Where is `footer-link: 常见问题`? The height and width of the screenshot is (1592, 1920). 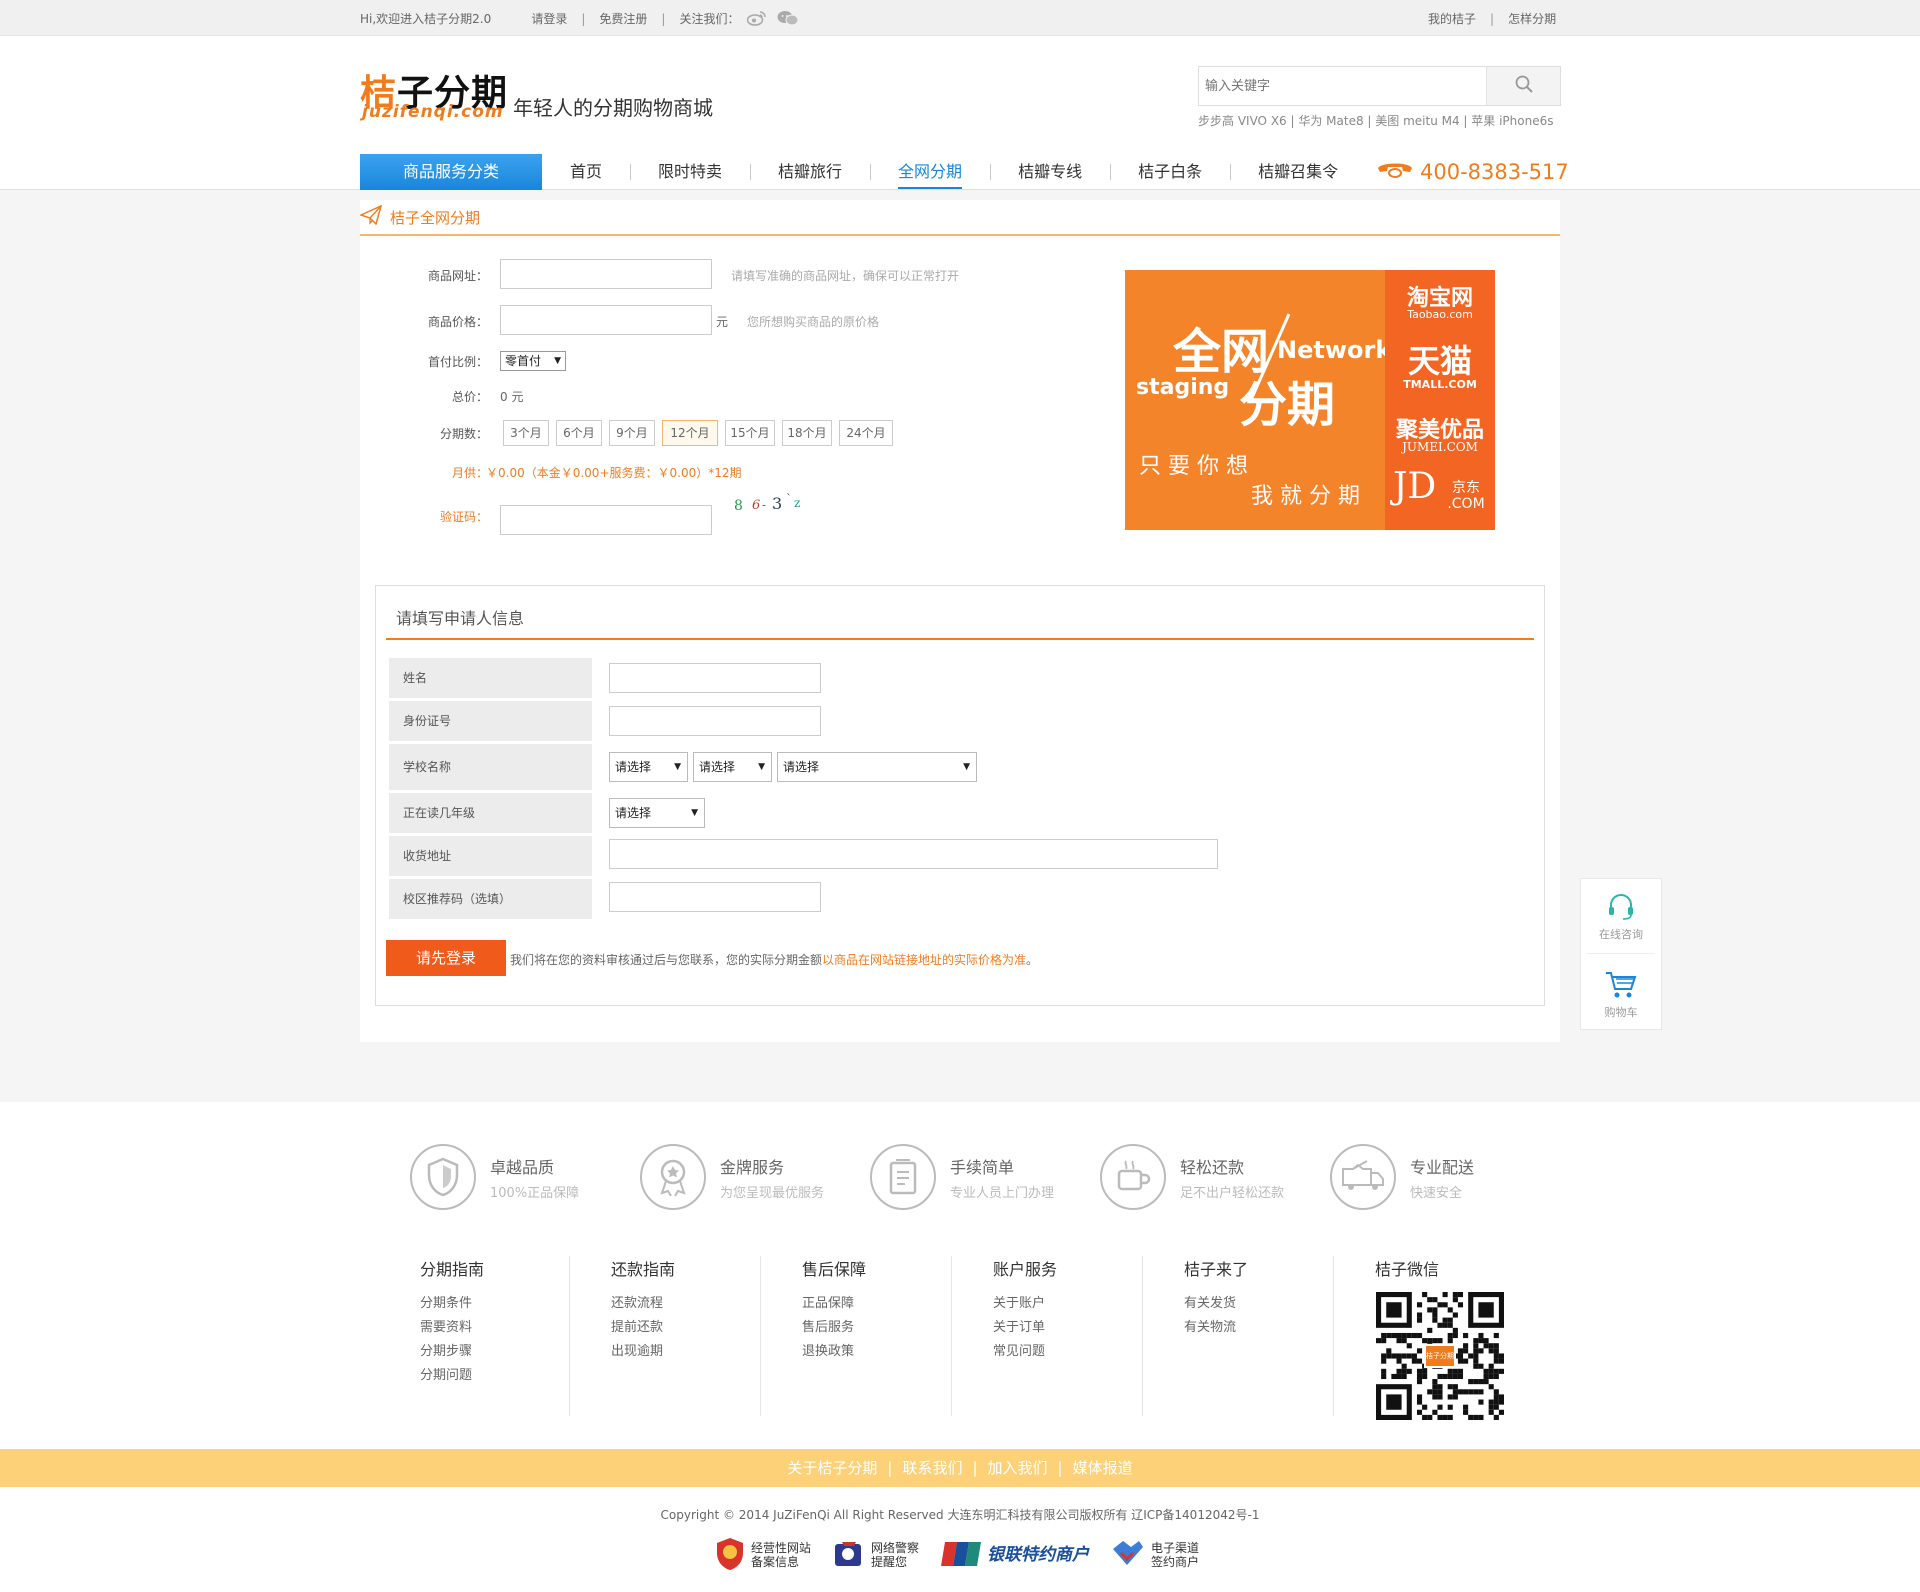
footer-link: 常见问题 is located at coordinates (1067, 1352).